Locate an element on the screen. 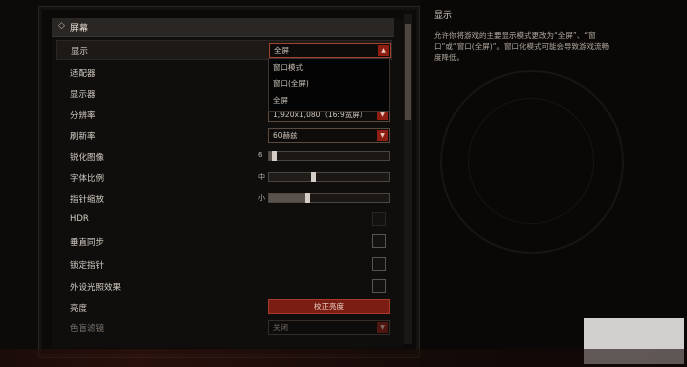 This screenshot has width=687, height=367. setting-row-brightness: 亮度 校正亮度 is located at coordinates (223, 307).